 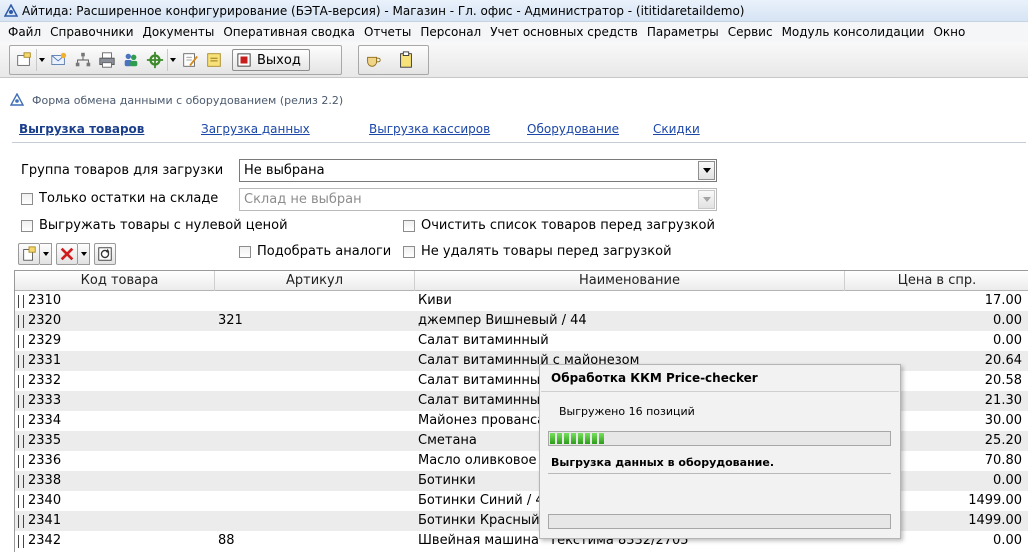 What do you see at coordinates (107, 60) in the screenshot?
I see `printer-icon` at bounding box center [107, 60].